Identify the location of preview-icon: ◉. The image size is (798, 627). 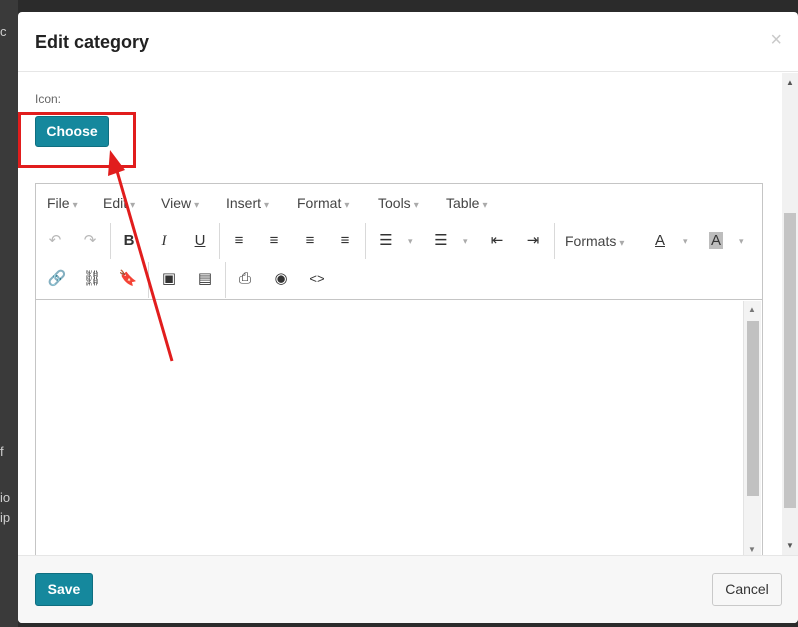
(281, 279).